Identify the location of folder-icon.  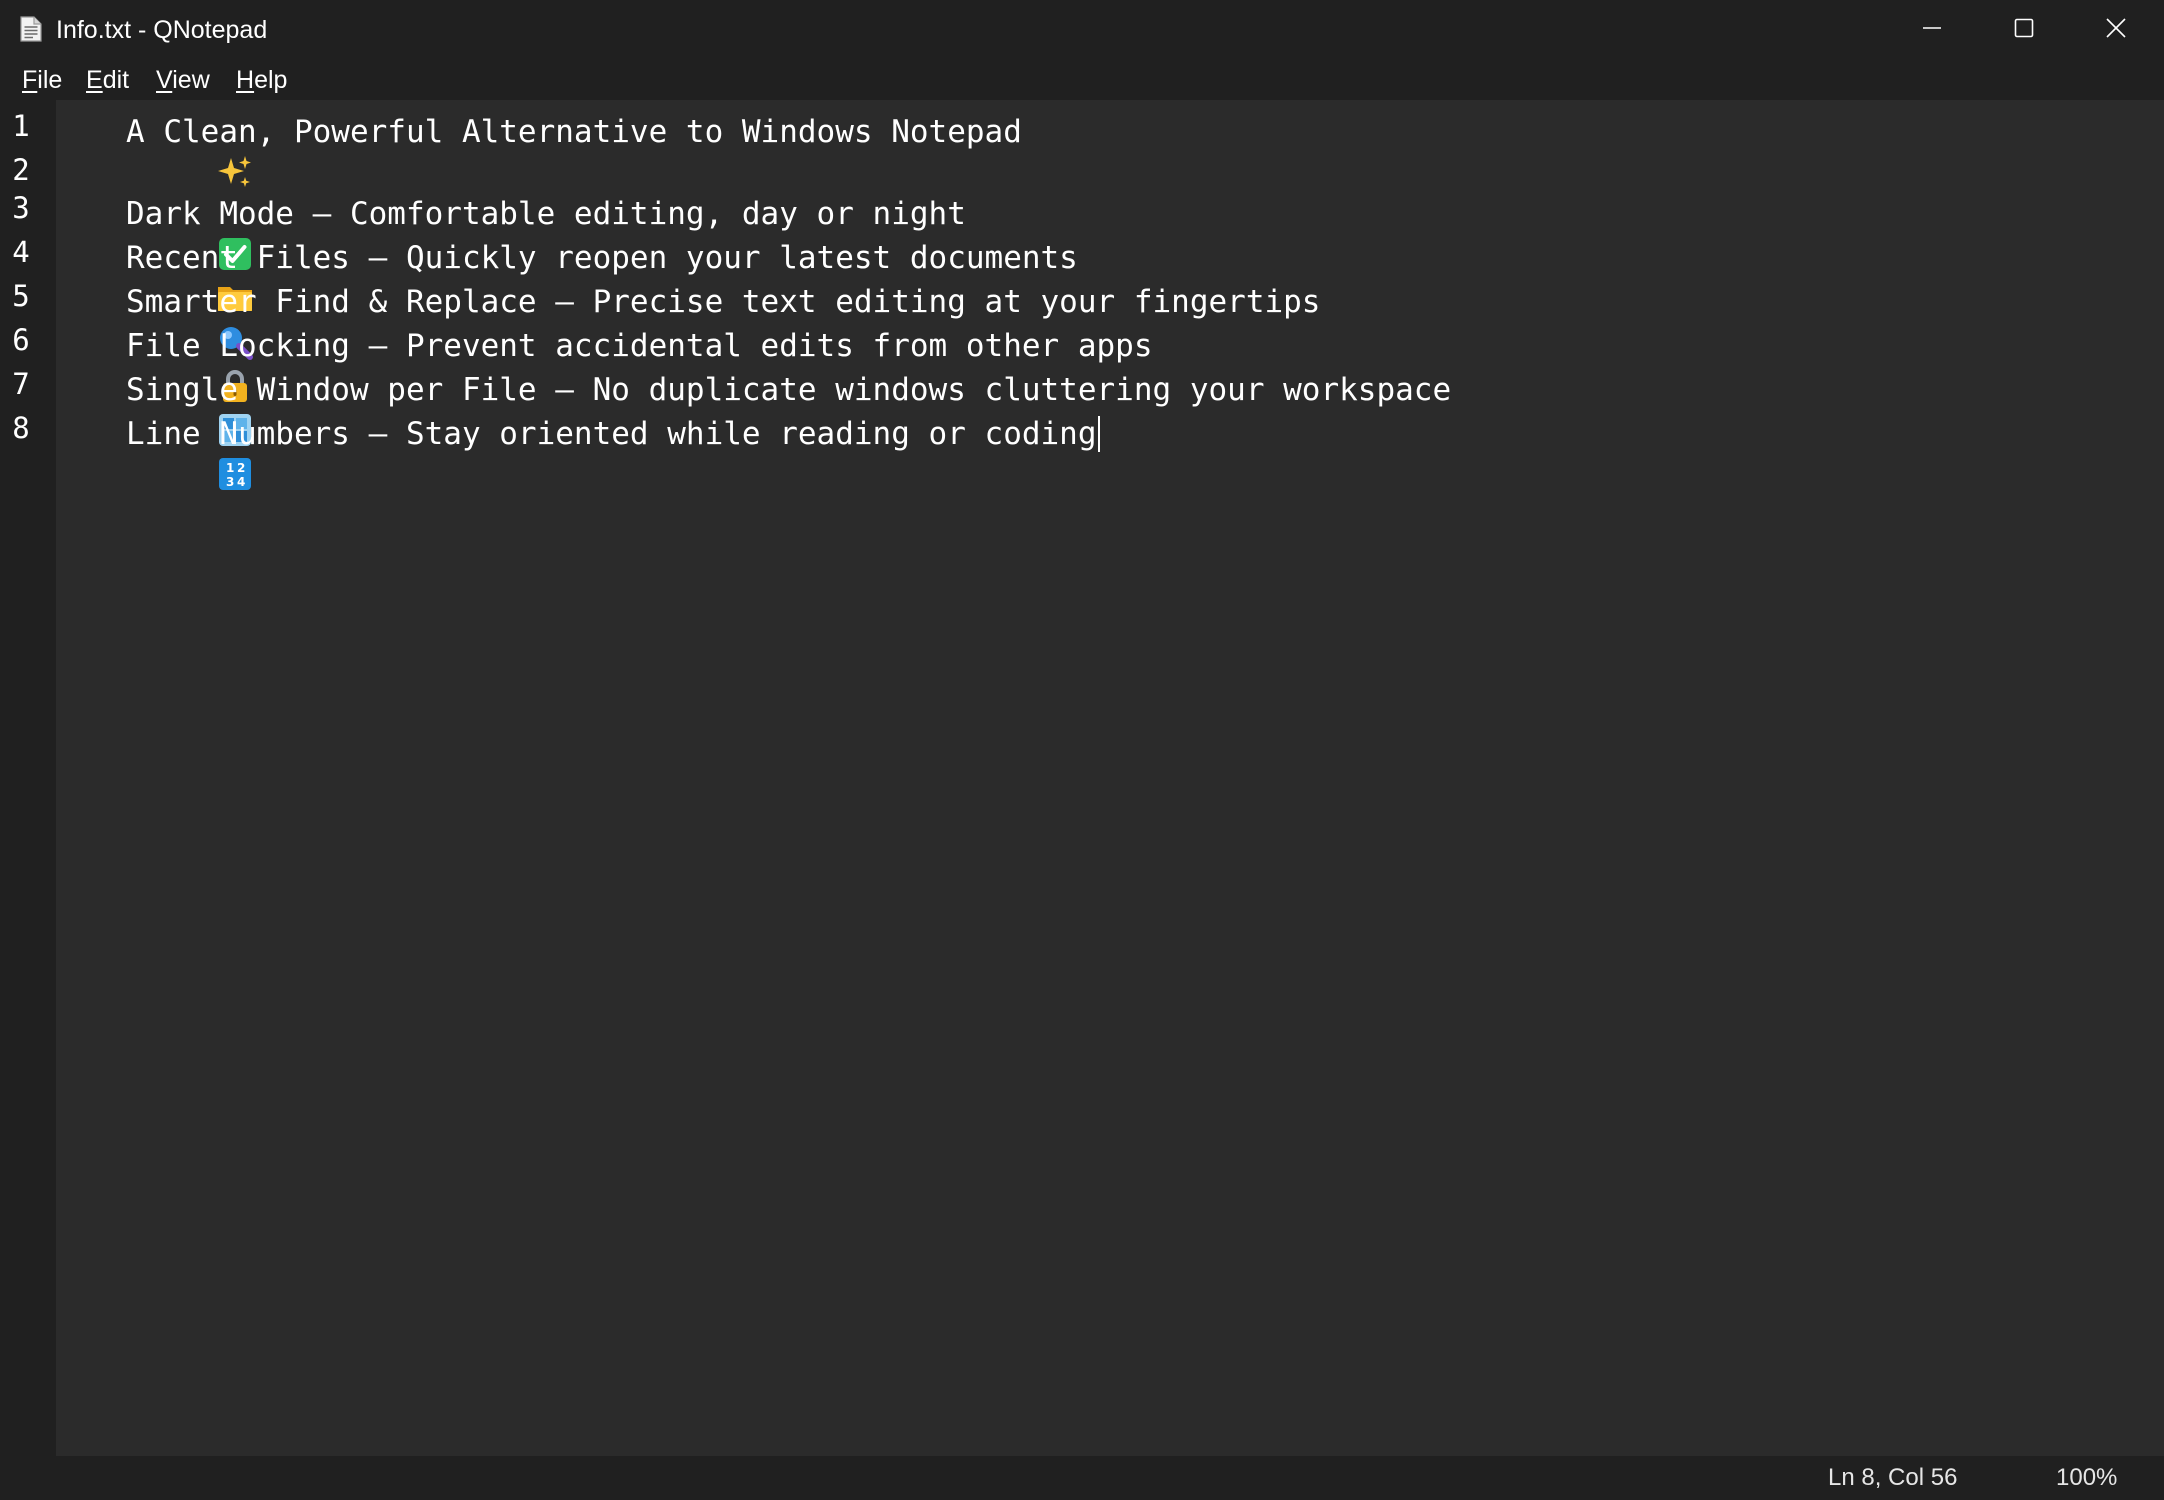
(160, 275).